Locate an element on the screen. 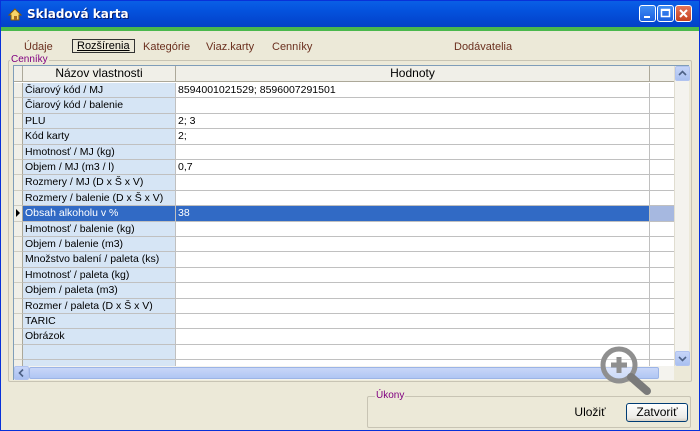 This screenshot has width=700, height=431. property-name-cell: Objem / paleta (m3) is located at coordinates (99, 291).